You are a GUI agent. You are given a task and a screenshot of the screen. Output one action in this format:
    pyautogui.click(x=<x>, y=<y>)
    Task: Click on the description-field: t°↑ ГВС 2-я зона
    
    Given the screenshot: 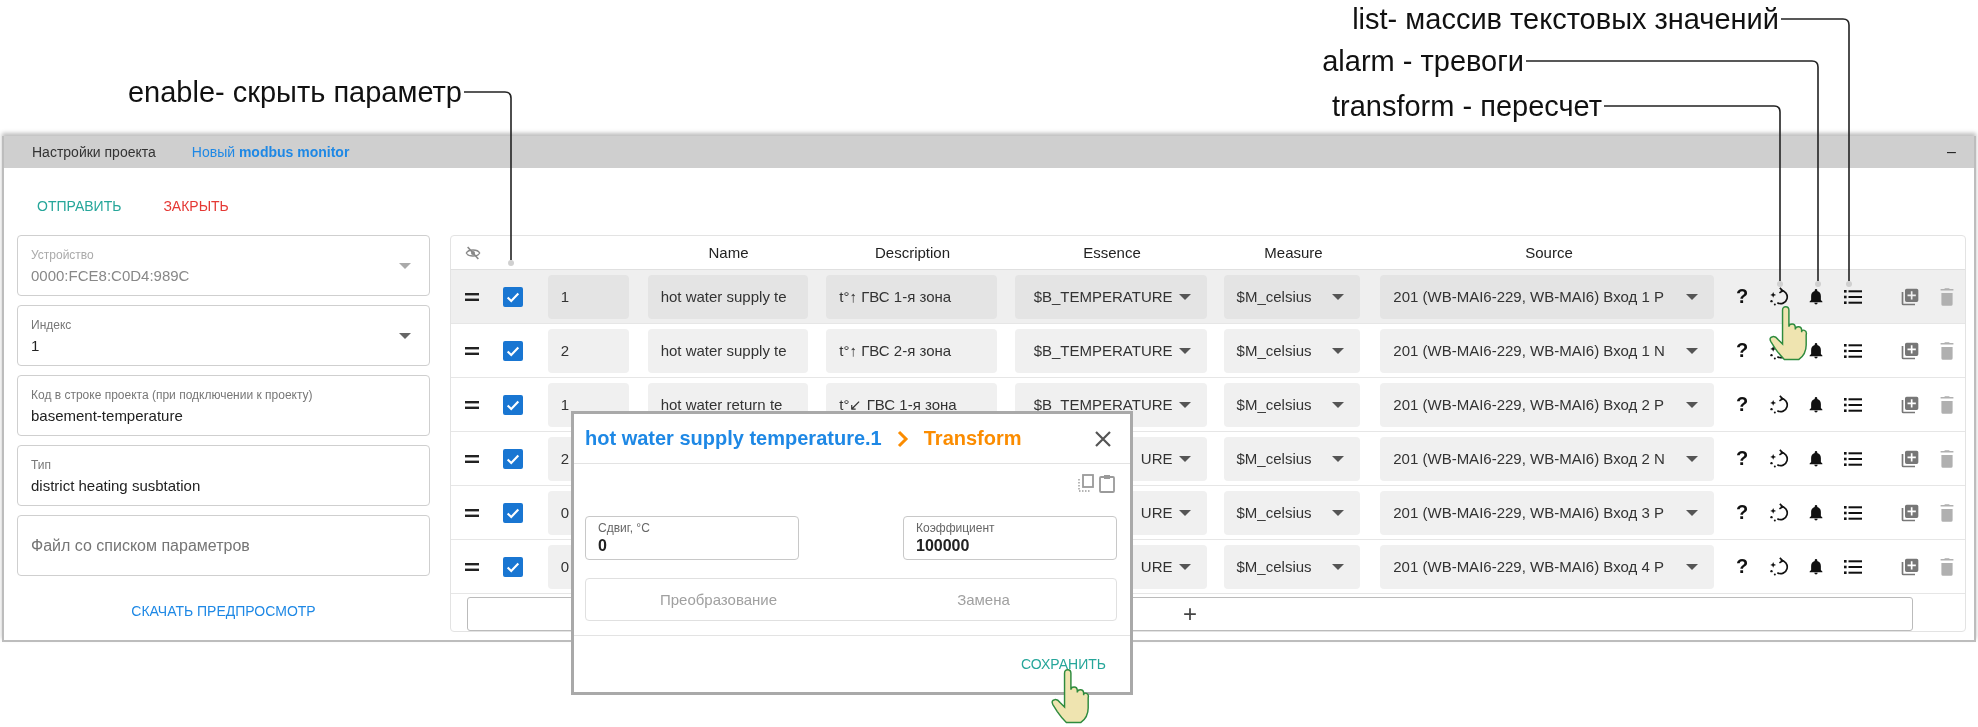 What is the action you would take?
    pyautogui.click(x=911, y=350)
    